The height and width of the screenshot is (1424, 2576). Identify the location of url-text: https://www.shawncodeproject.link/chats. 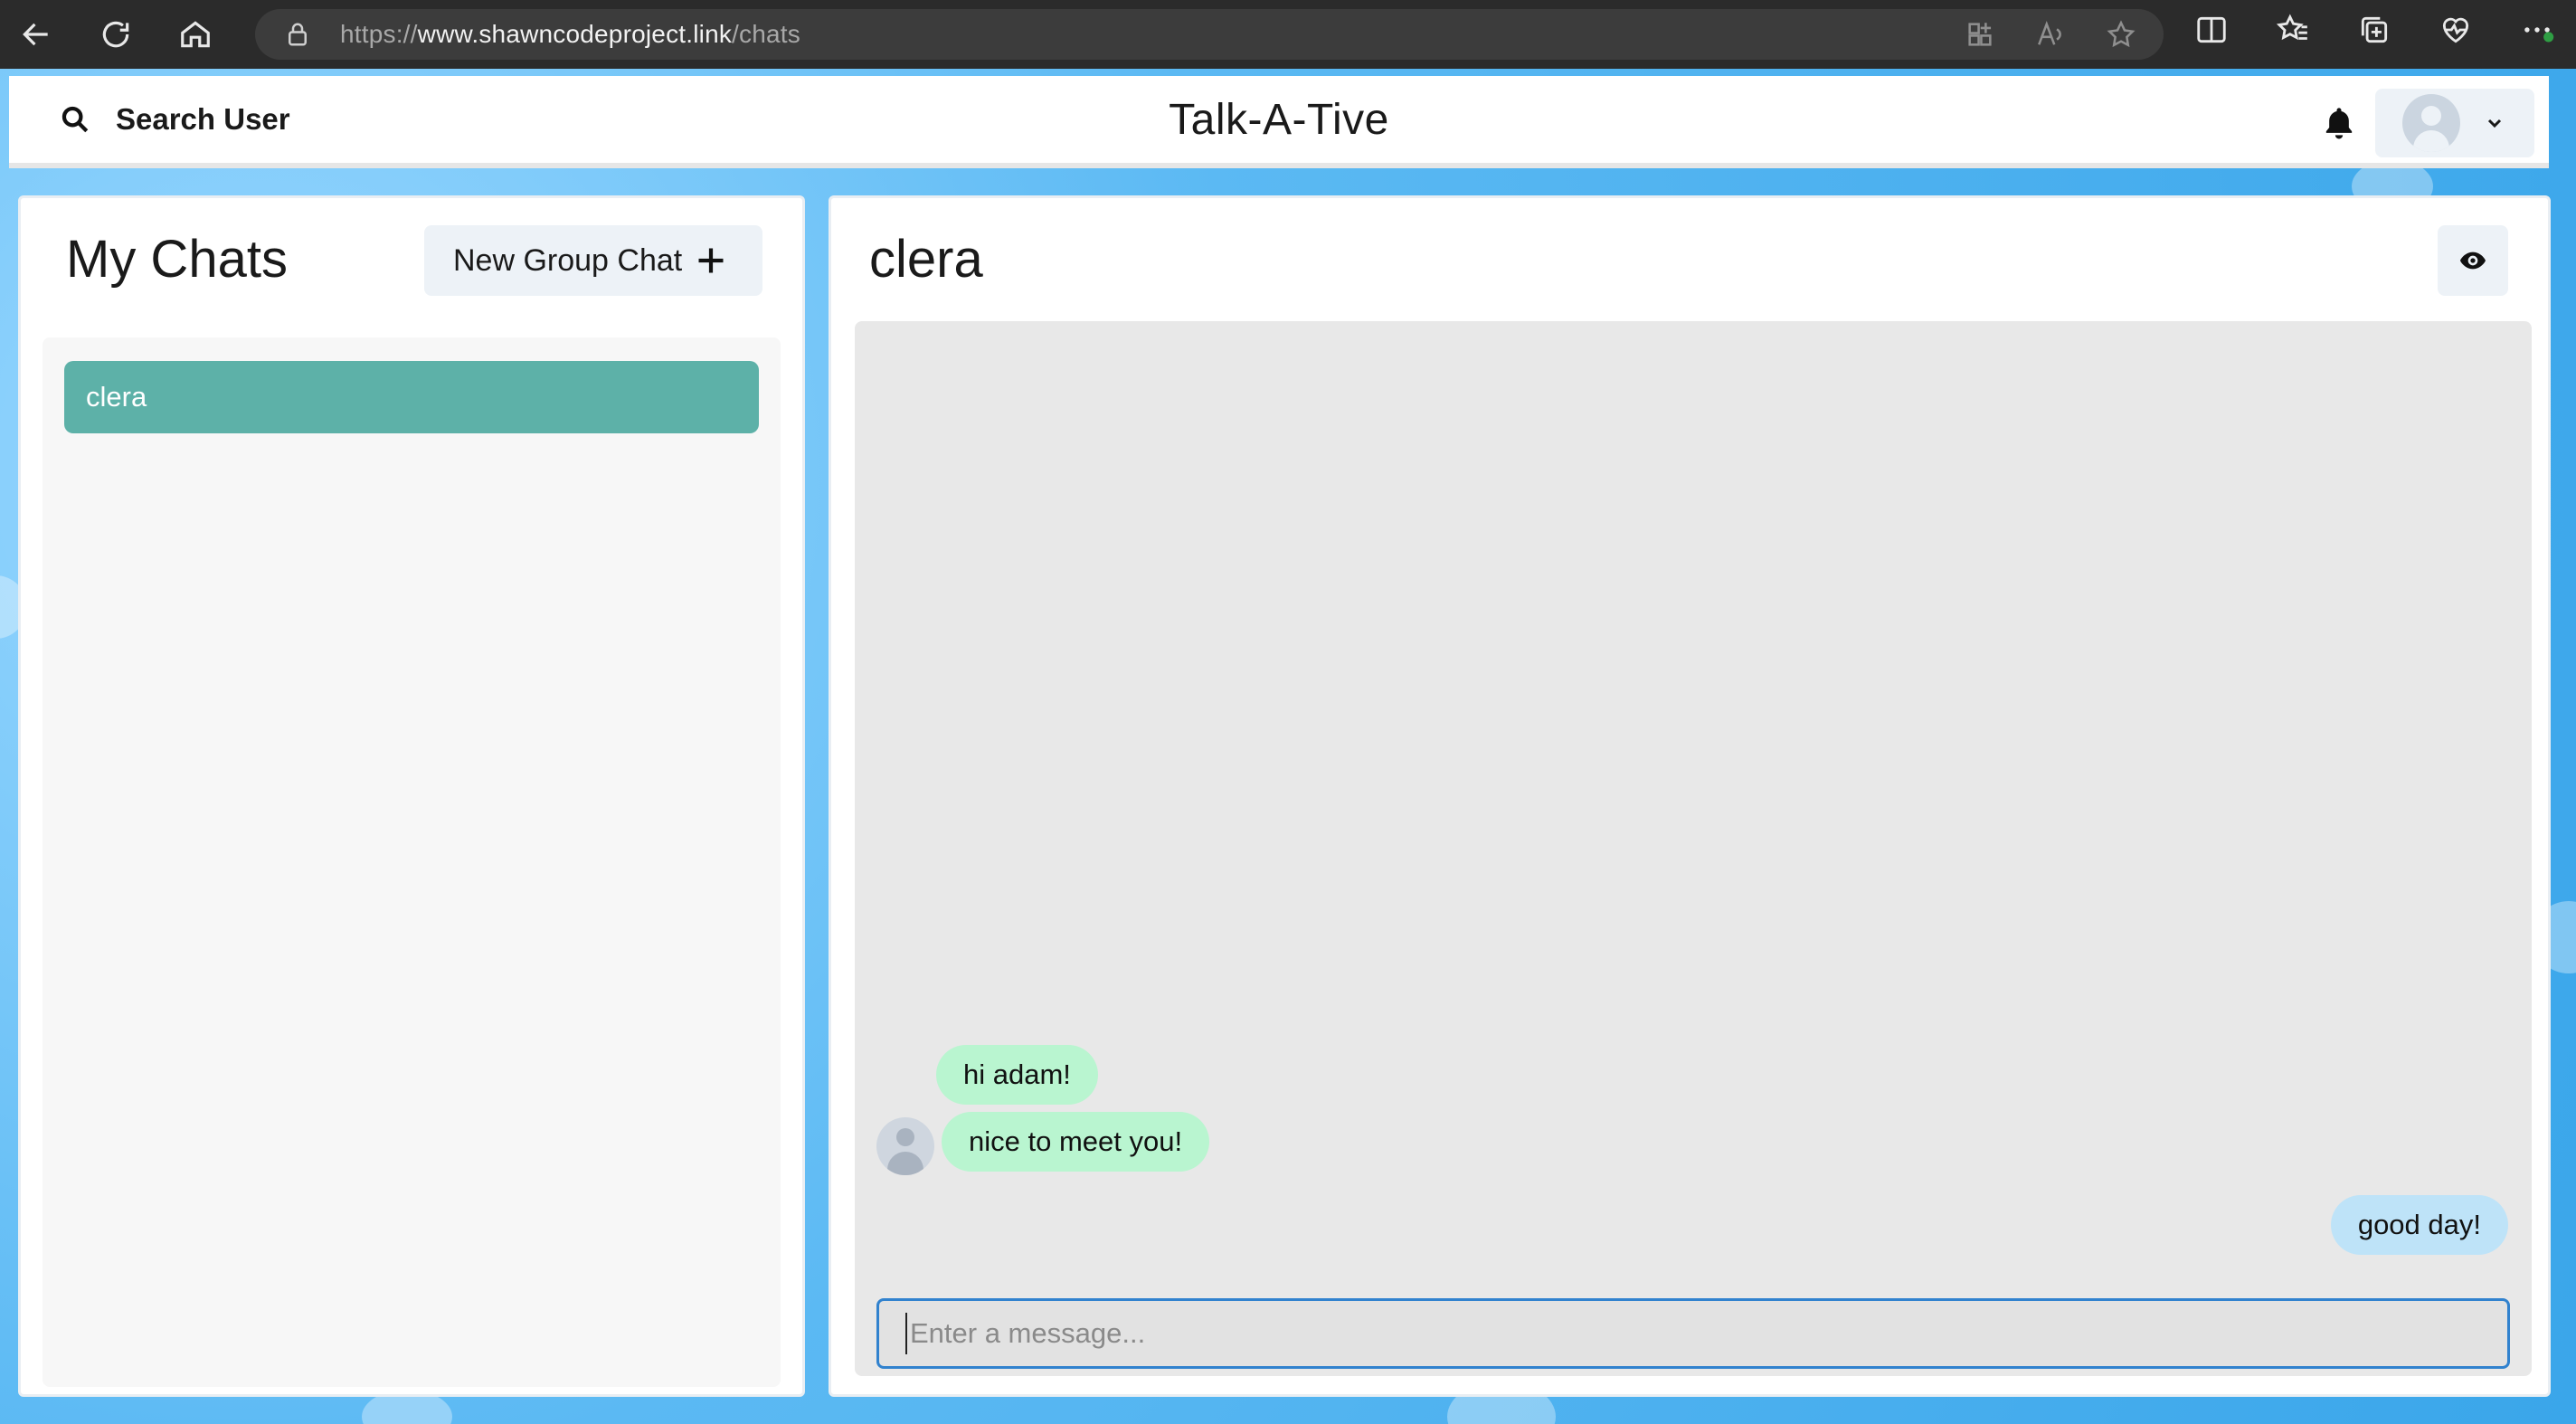
(570, 34).